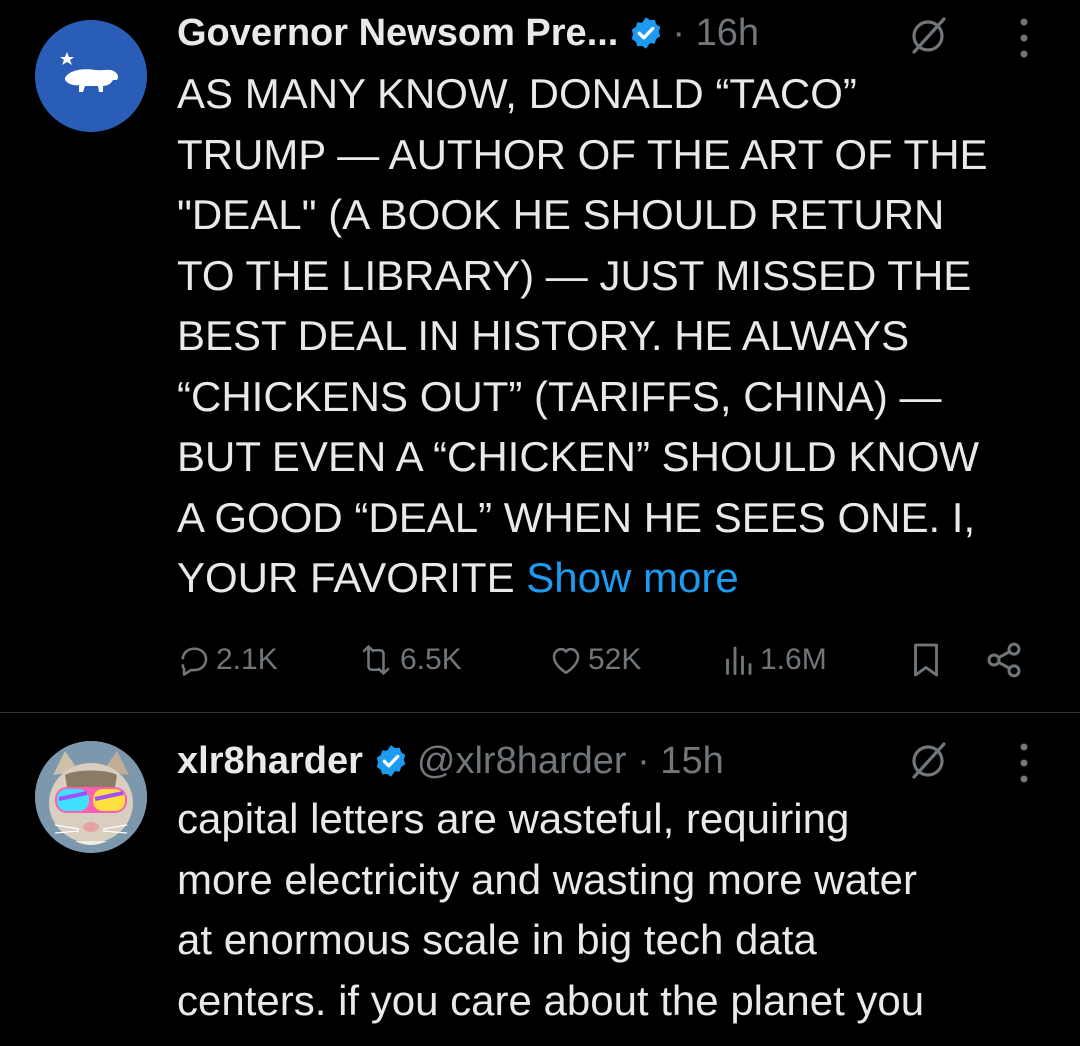 The height and width of the screenshot is (1046, 1080). I want to click on text-line: TO THE LIBRARY) — JUST MISSED THE, so click(574, 275).